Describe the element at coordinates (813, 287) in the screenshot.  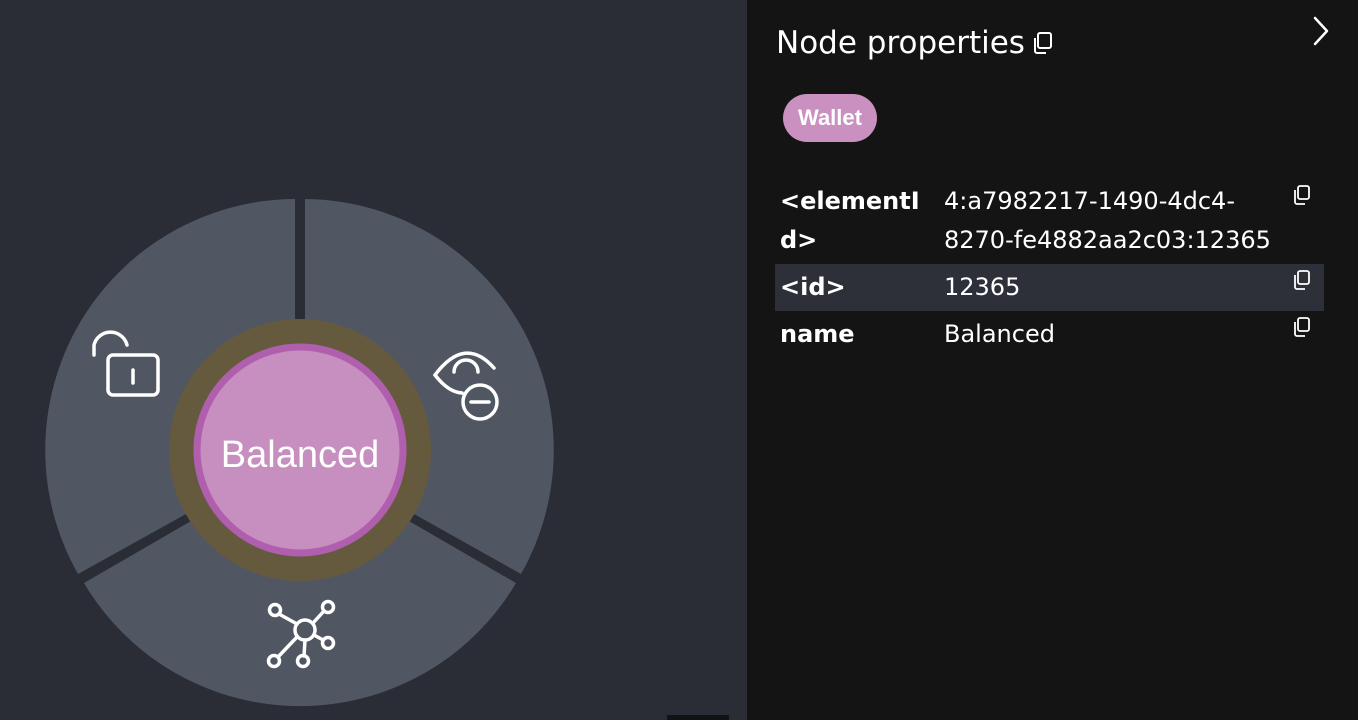
I see `property-key: <id>` at that location.